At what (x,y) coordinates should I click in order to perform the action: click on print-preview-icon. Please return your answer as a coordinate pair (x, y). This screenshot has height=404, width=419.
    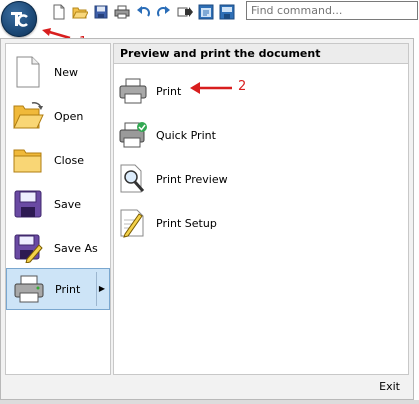
    Looking at the image, I should click on (133, 179).